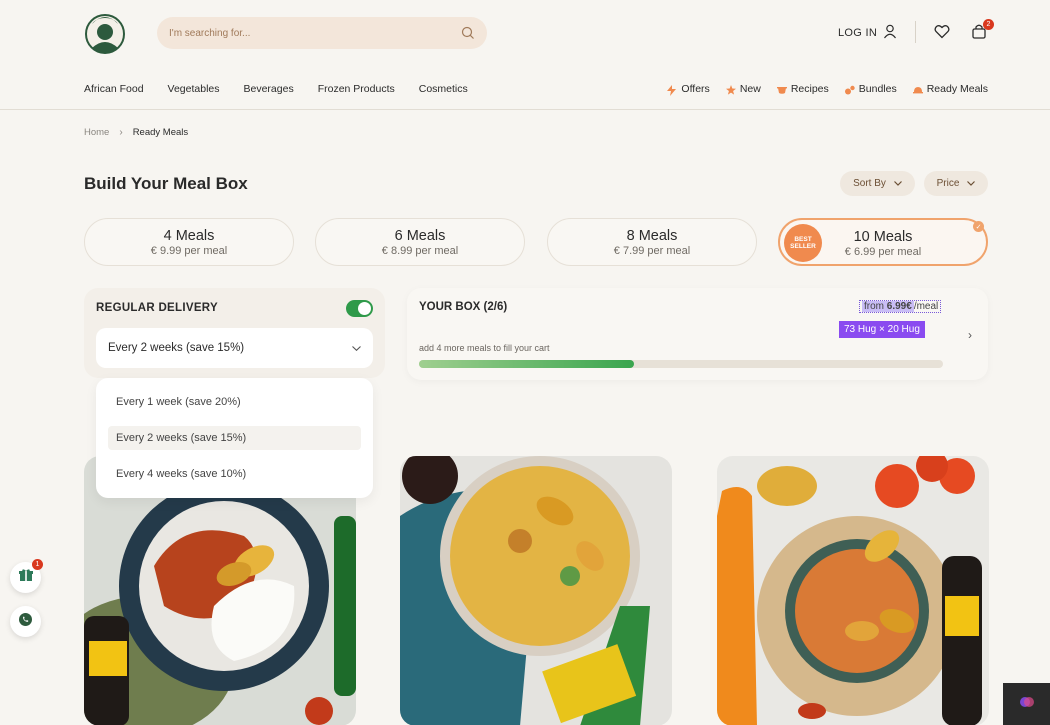 The image size is (1050, 725). Describe the element at coordinates (652, 236) in the screenshot. I see `meal-option-title: 8 Meals` at that location.